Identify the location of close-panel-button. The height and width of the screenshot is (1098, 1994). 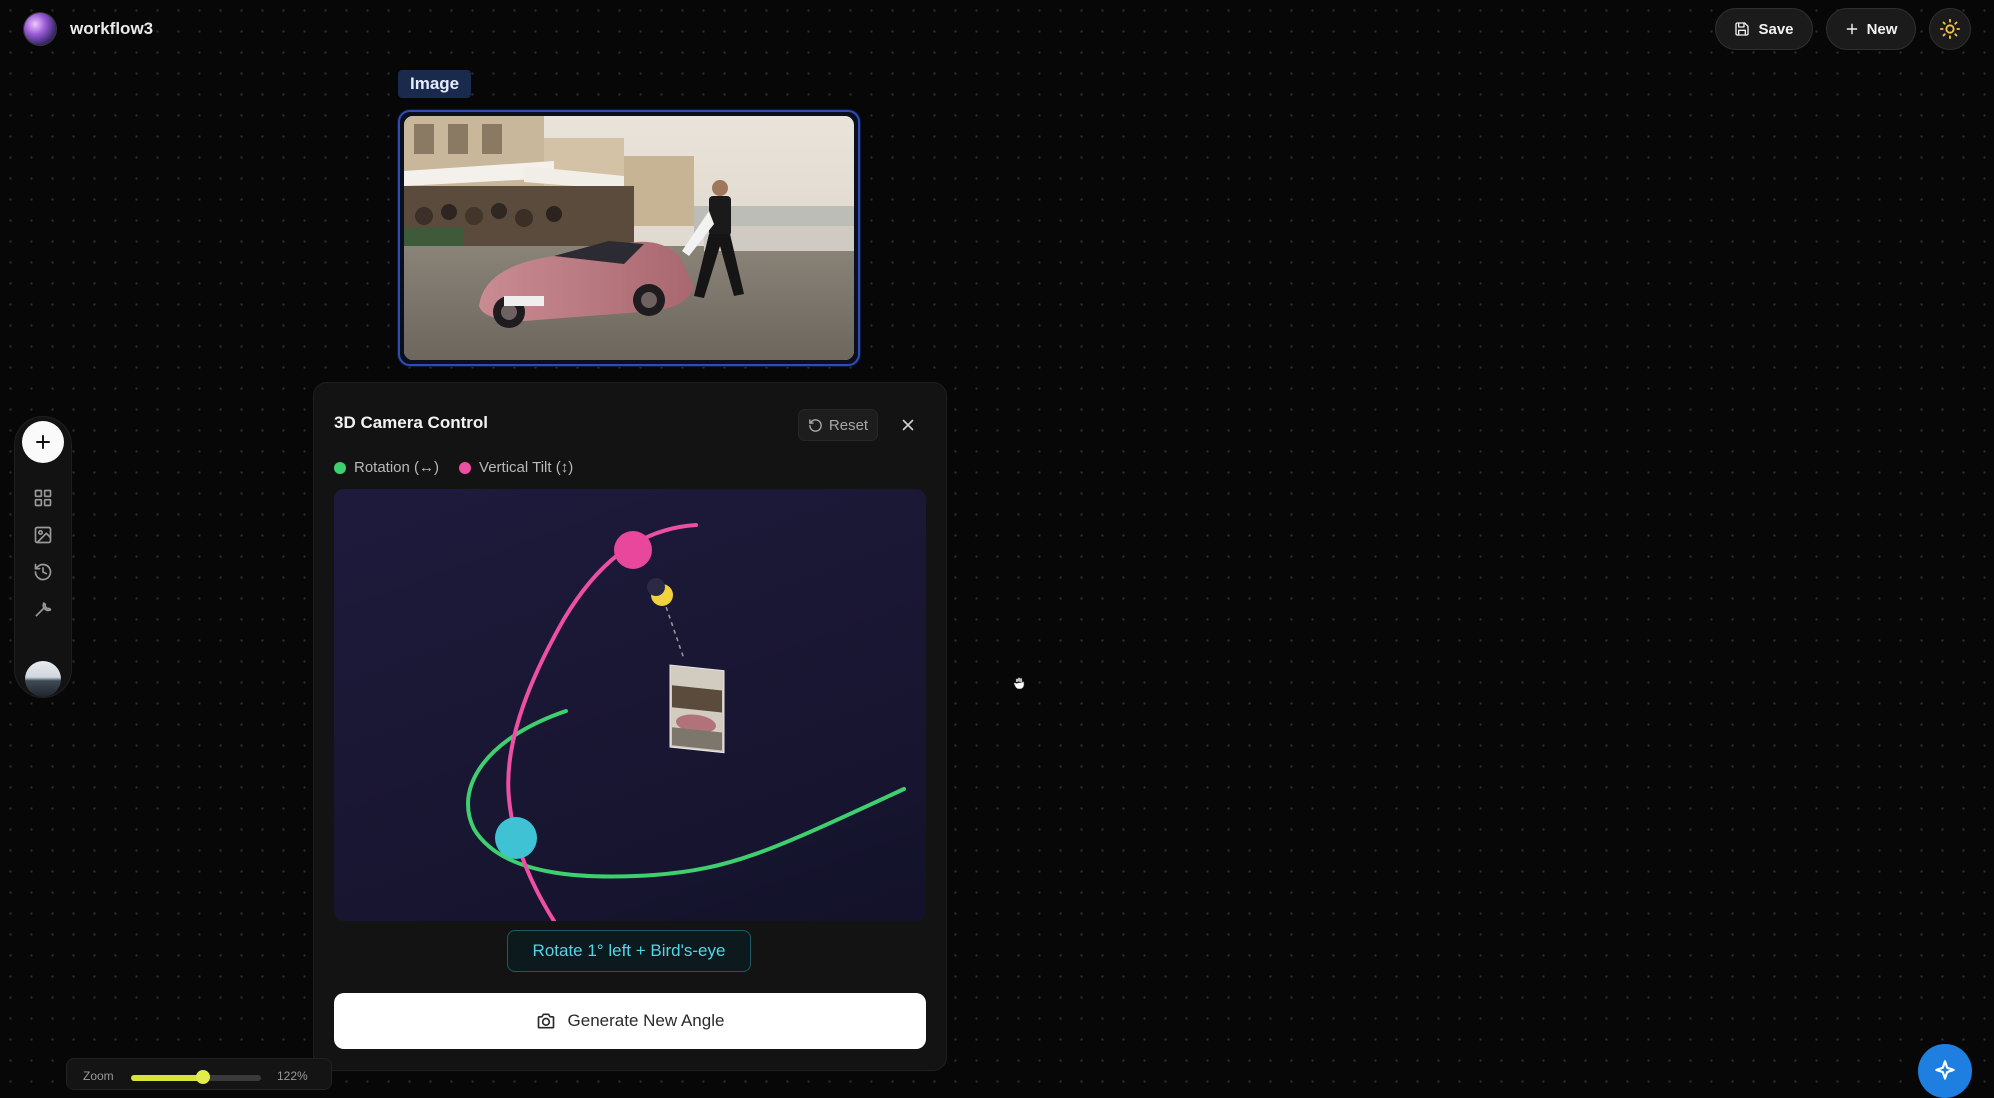
(908, 425).